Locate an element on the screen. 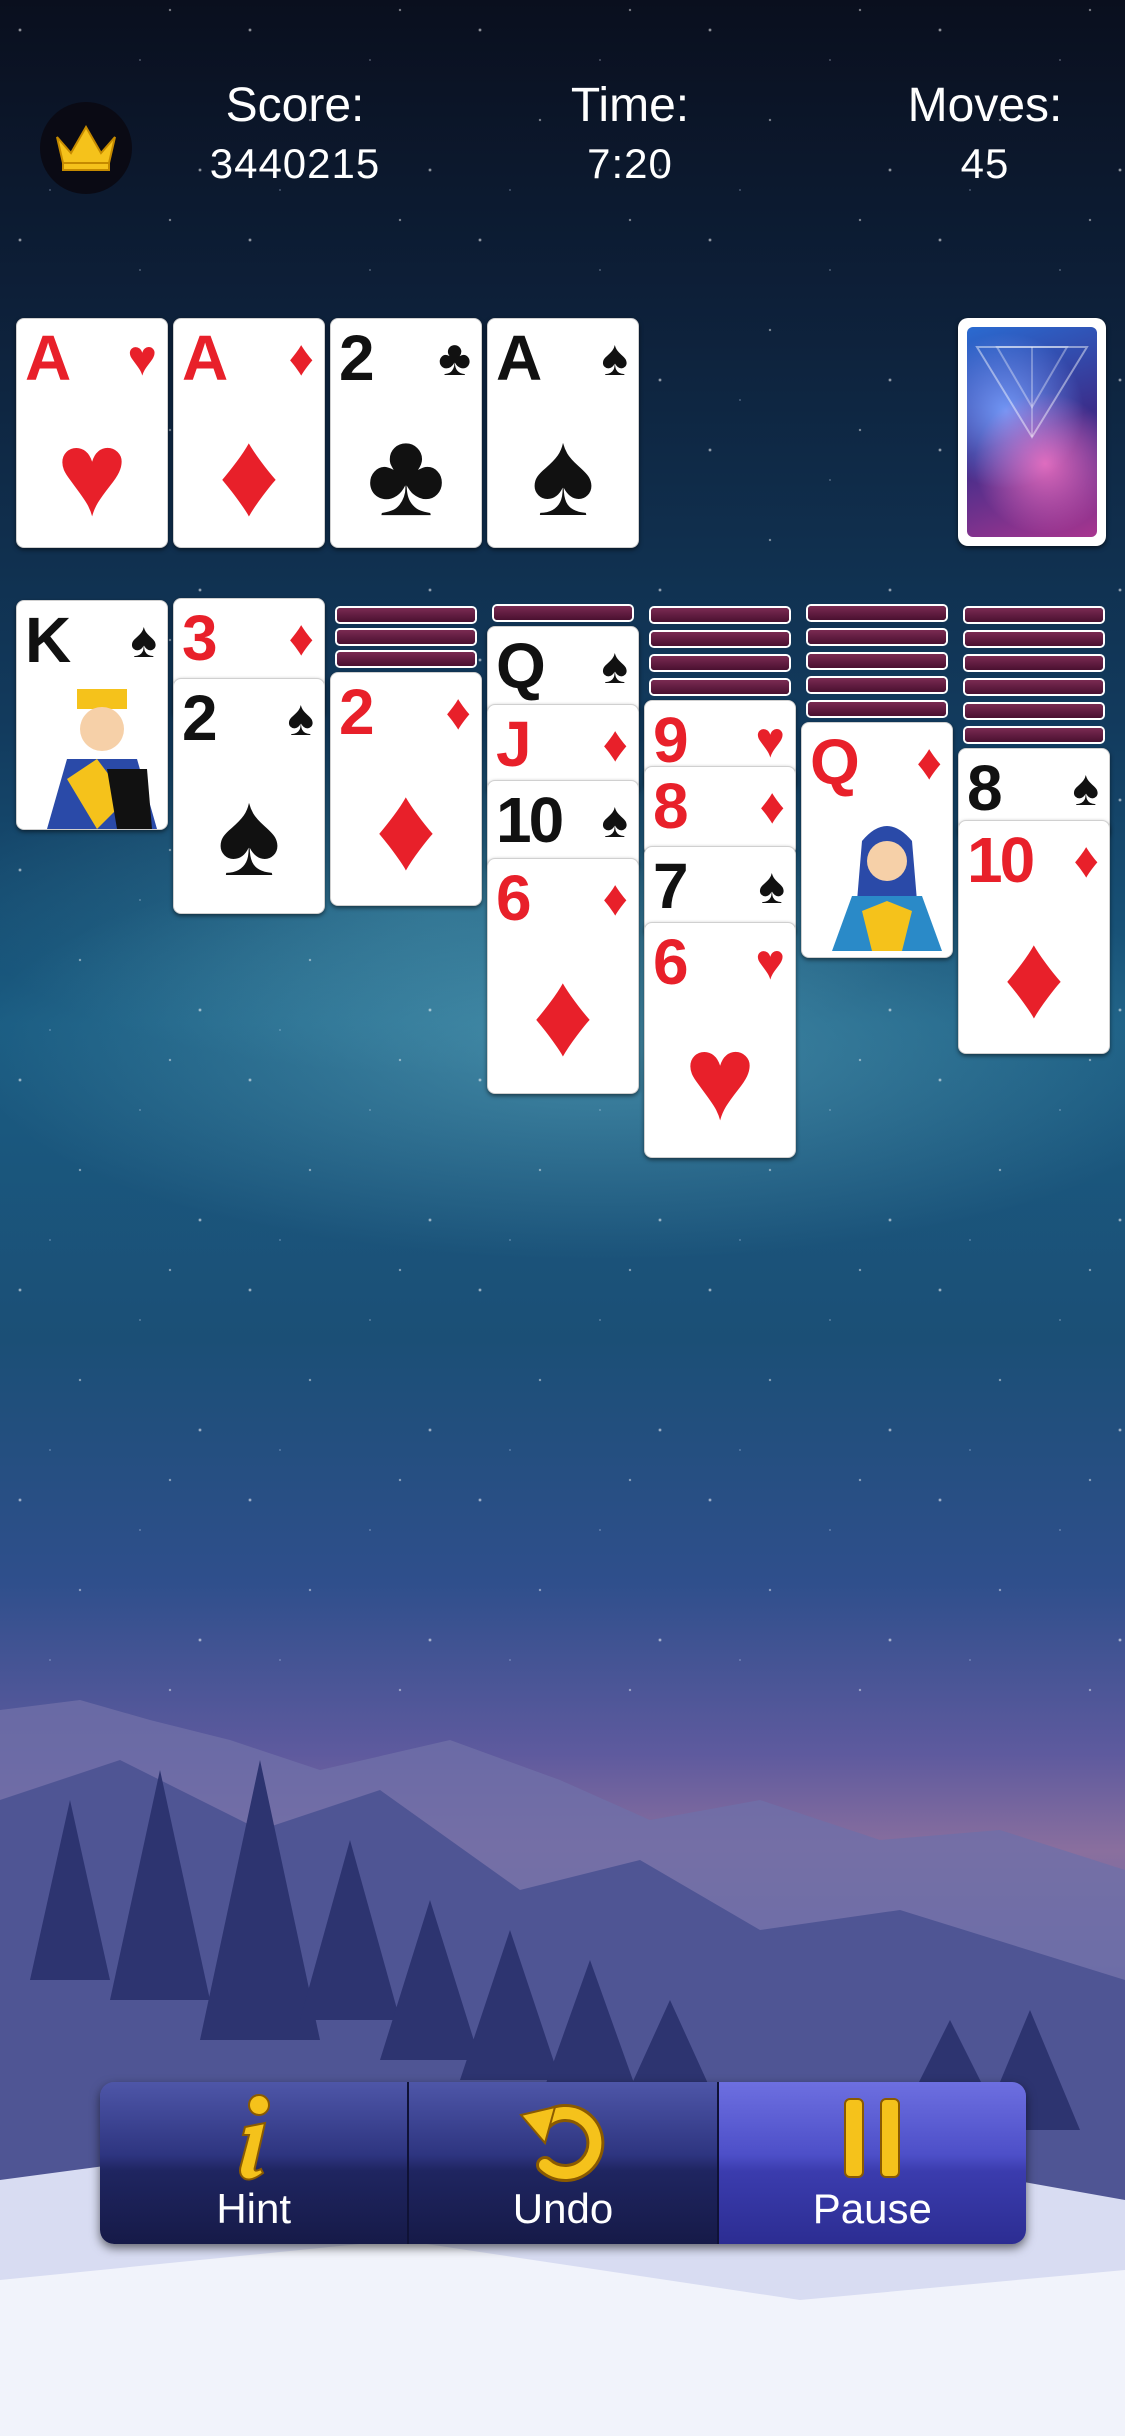 The image size is (1125, 2436). tableau-card: Q ♦ is located at coordinates (877, 840).